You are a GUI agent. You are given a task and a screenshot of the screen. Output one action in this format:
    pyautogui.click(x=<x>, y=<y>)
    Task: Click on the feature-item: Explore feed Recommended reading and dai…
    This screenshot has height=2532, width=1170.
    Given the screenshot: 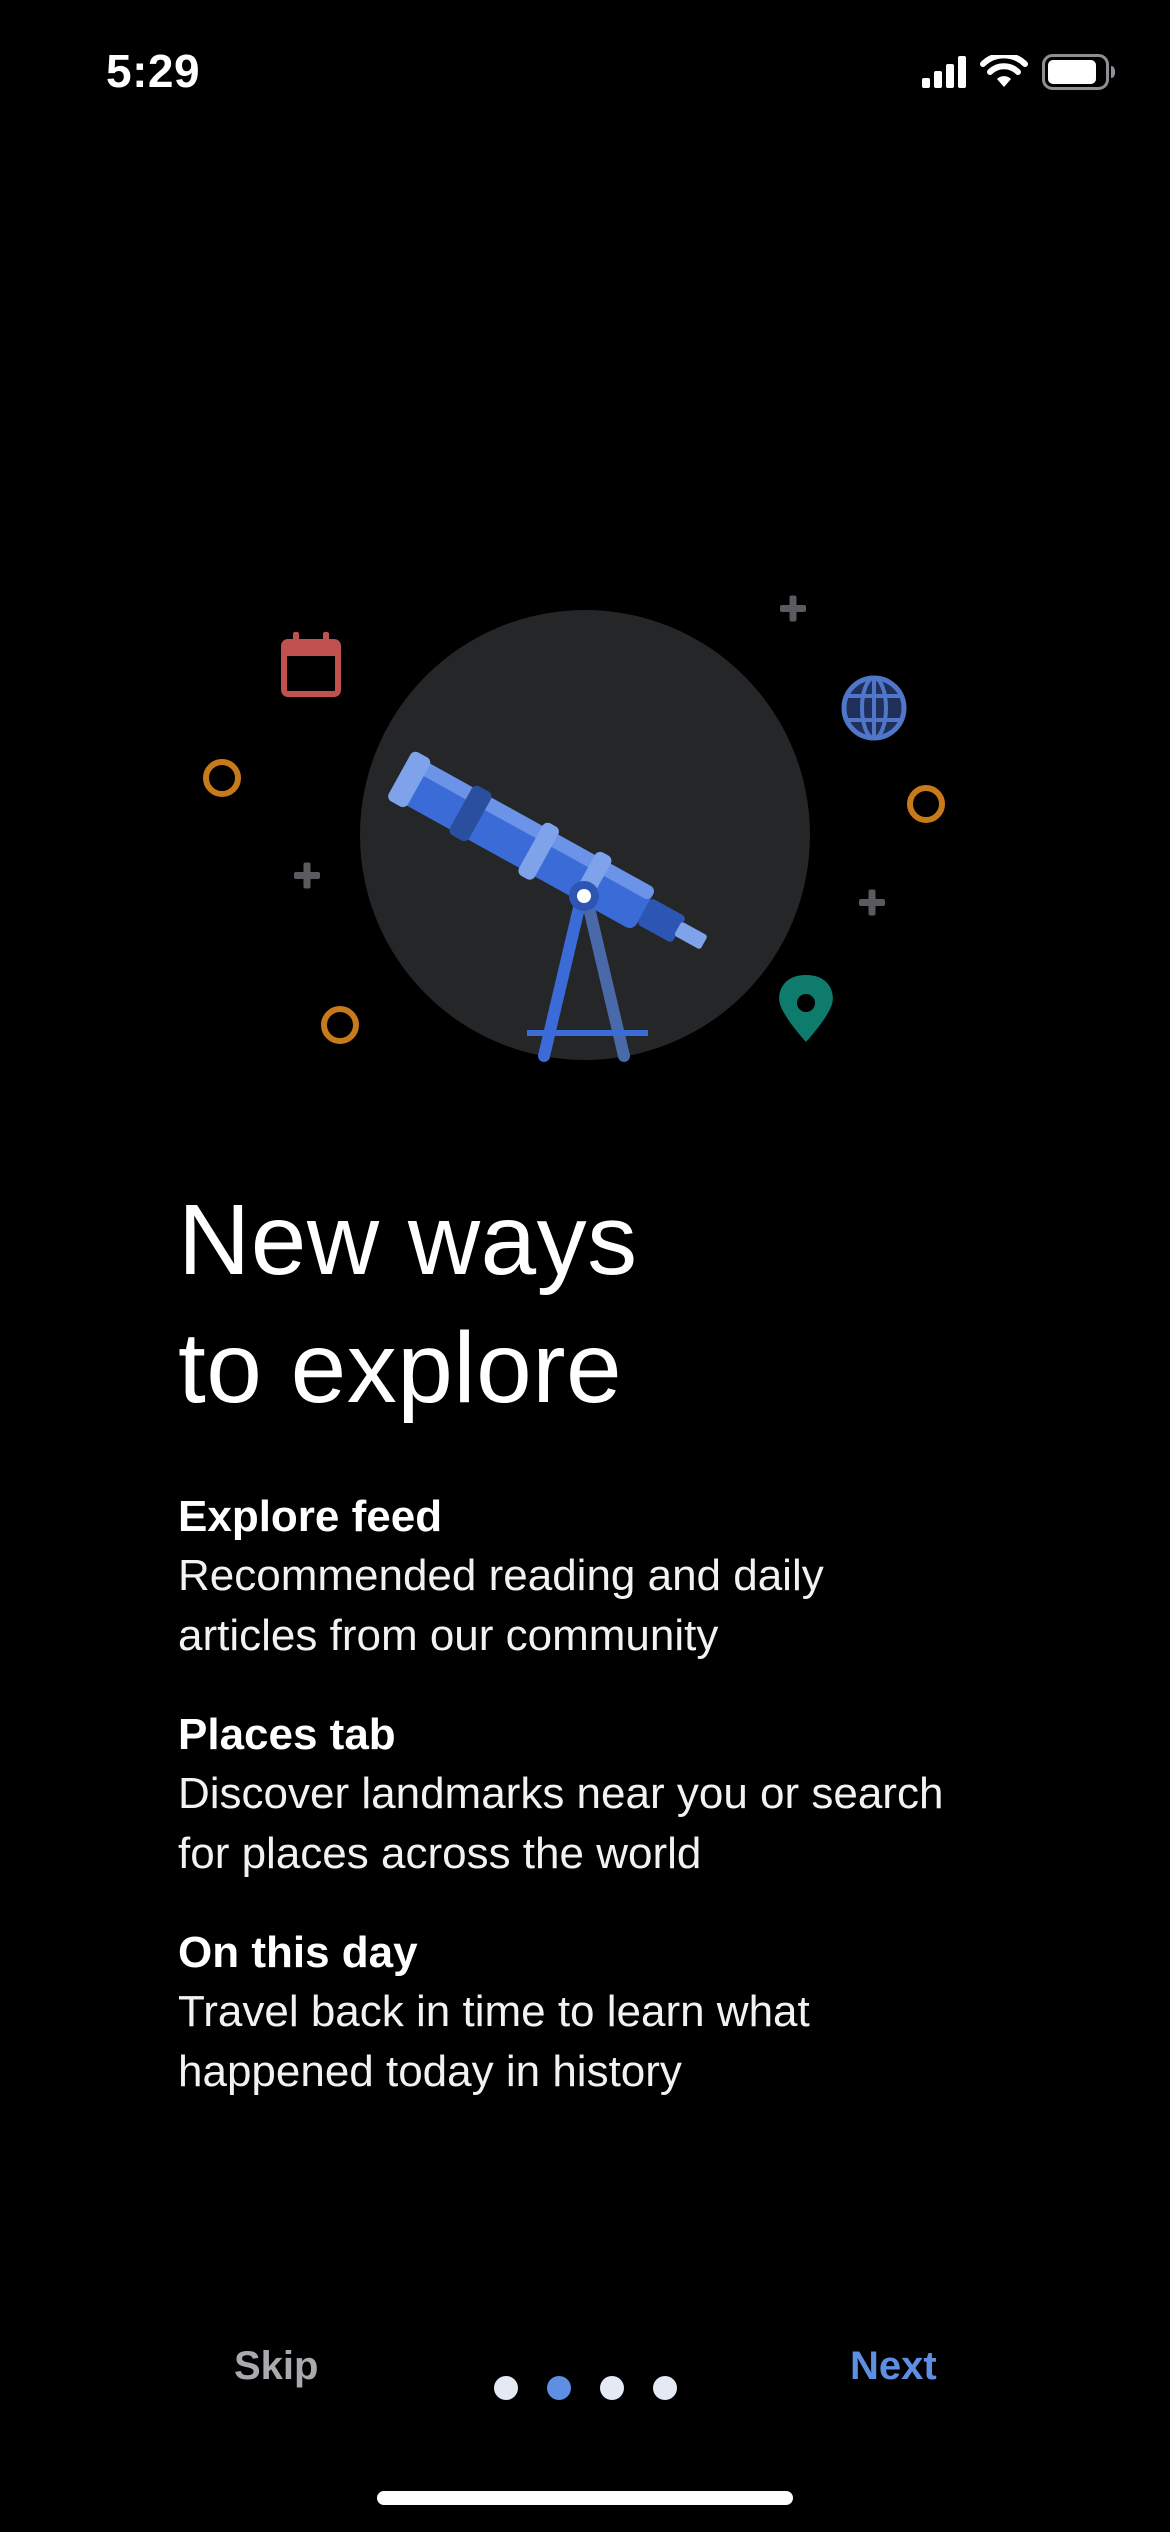 What is the action you would take?
    pyautogui.click(x=608, y=1577)
    